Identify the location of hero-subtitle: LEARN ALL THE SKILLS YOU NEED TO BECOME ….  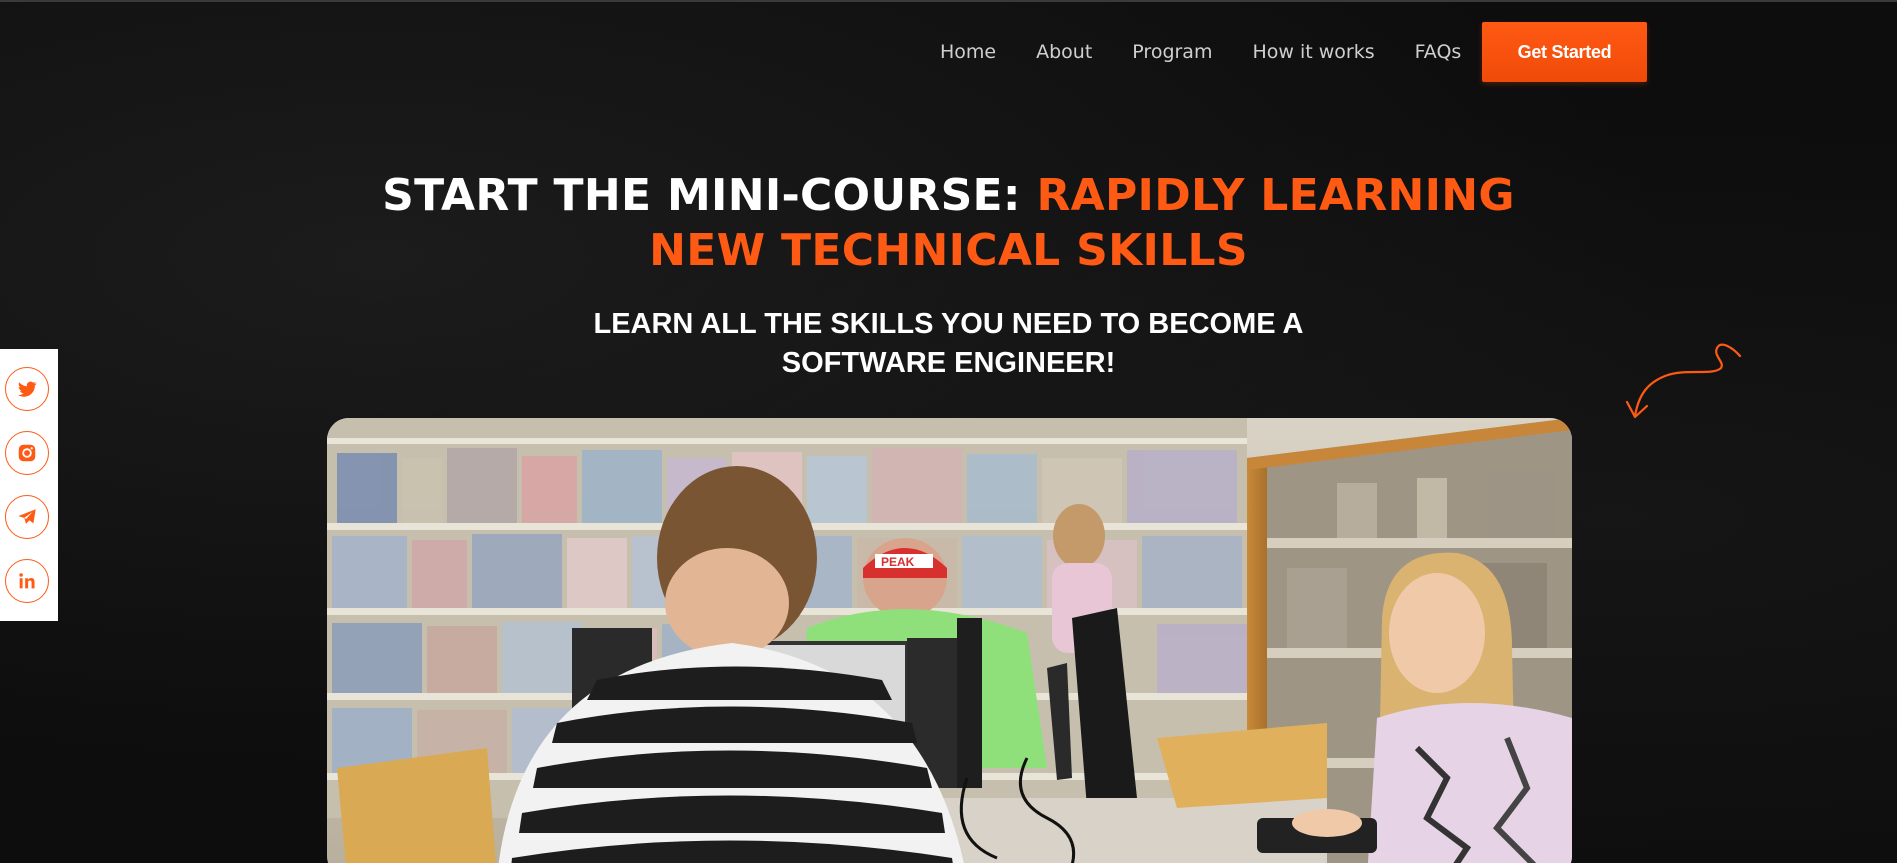
(948, 344).